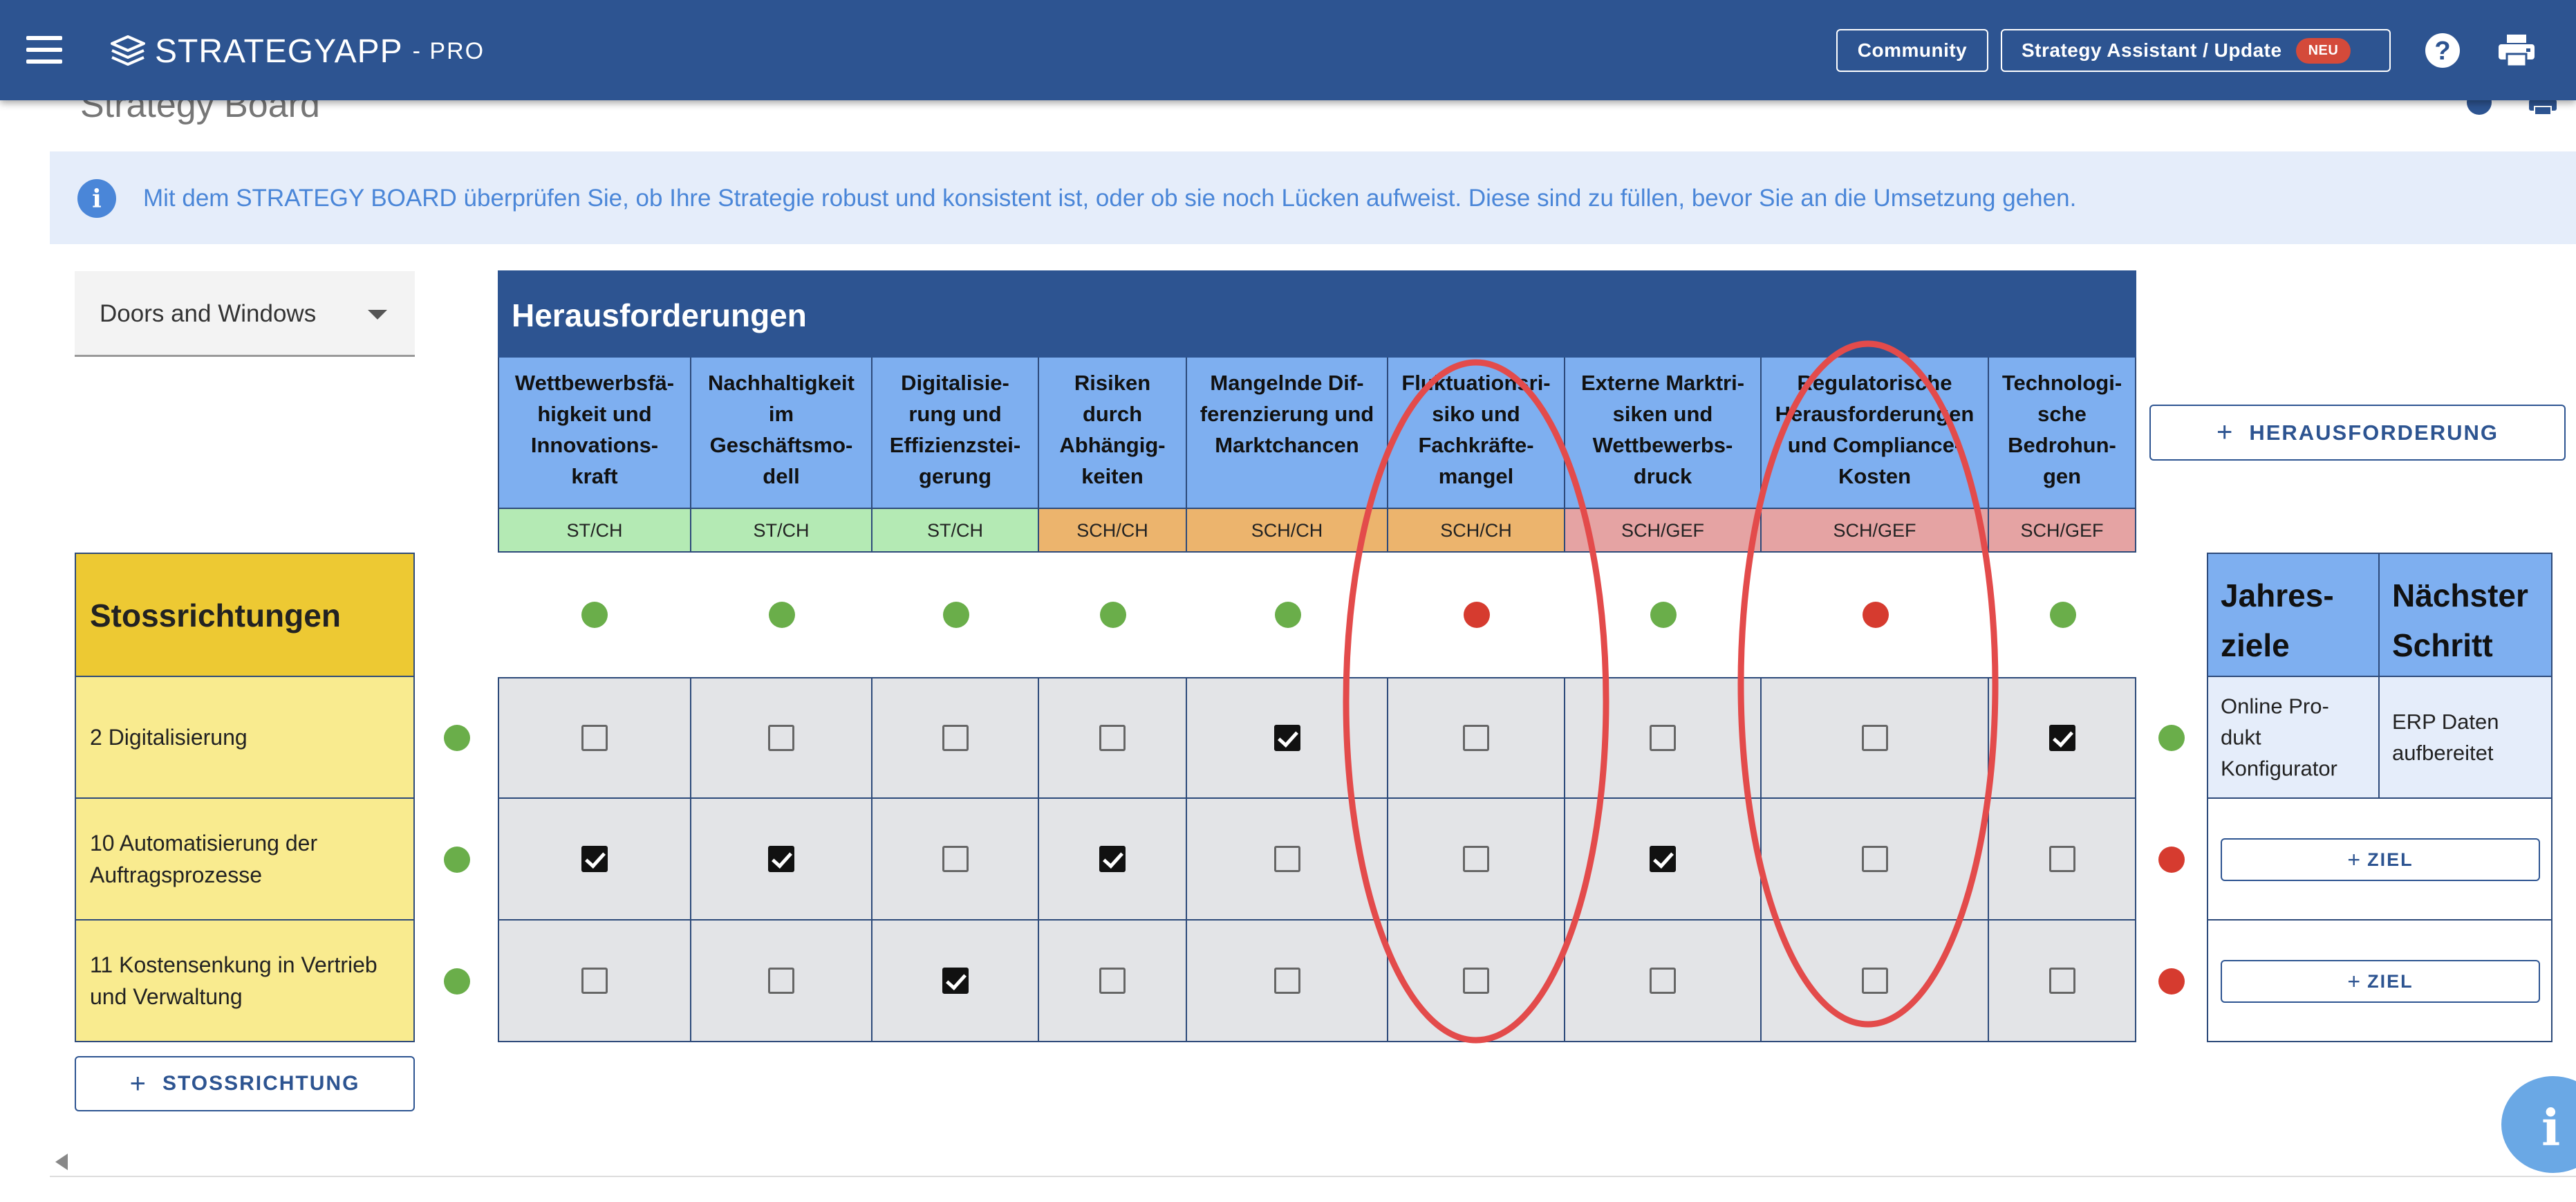  What do you see at coordinates (44, 50) in the screenshot?
I see `menu-icon` at bounding box center [44, 50].